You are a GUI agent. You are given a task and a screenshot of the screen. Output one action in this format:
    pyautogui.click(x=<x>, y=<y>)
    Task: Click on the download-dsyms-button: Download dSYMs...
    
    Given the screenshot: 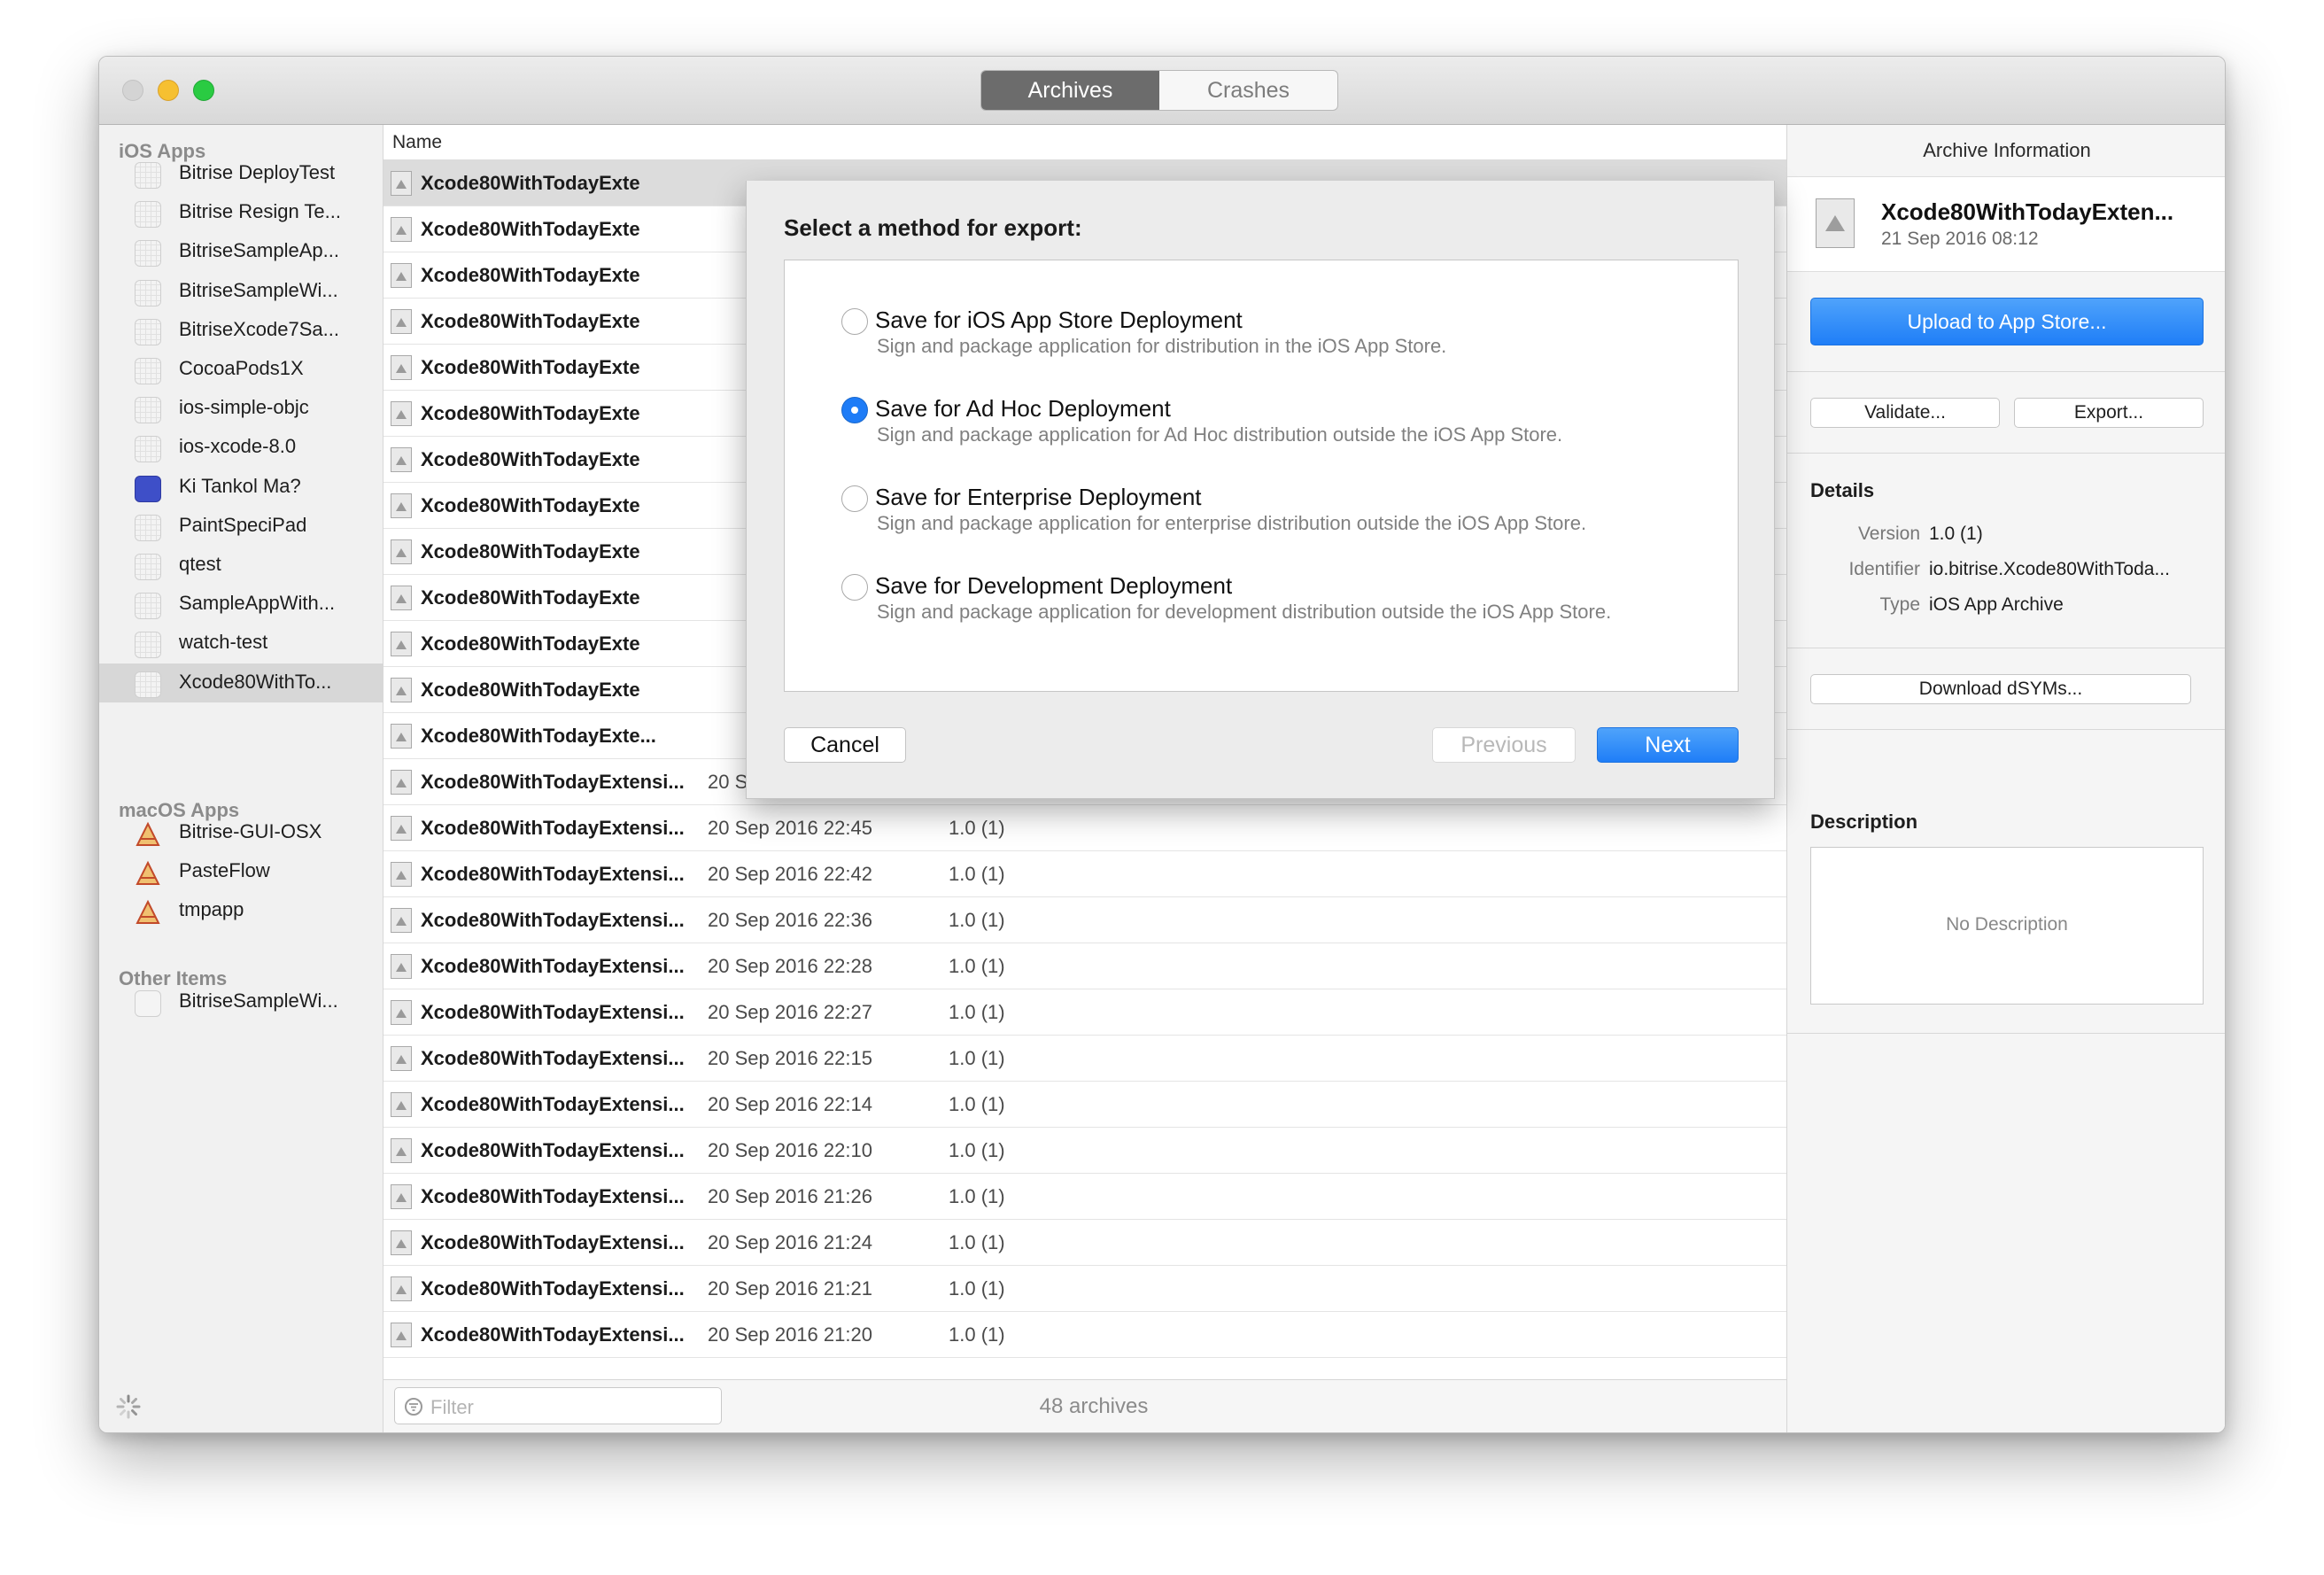 What is the action you would take?
    pyautogui.click(x=2000, y=689)
    